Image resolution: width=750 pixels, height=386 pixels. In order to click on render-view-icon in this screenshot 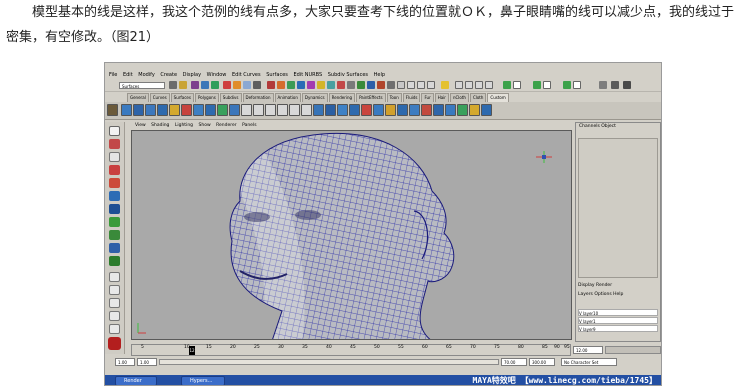, I will do `click(341, 85)`.